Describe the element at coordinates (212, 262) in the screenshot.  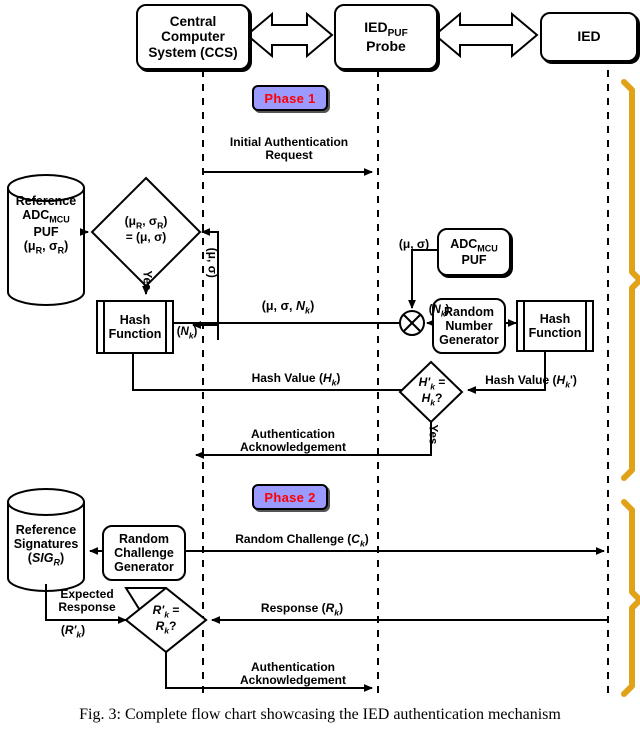
I see `edge-label-mu-sigma-return: (μ, σ)` at that location.